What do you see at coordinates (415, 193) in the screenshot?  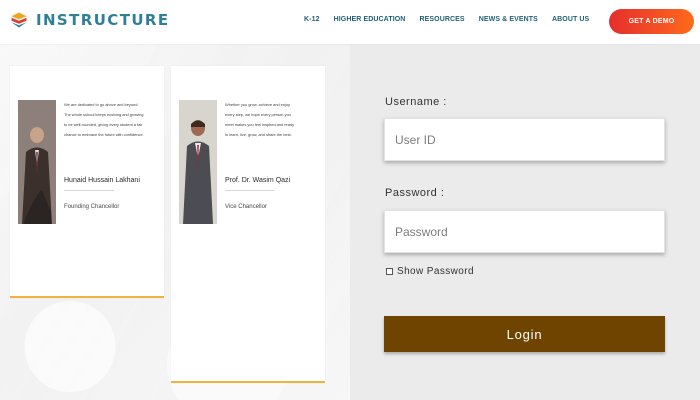 I see `password-label: Password :` at bounding box center [415, 193].